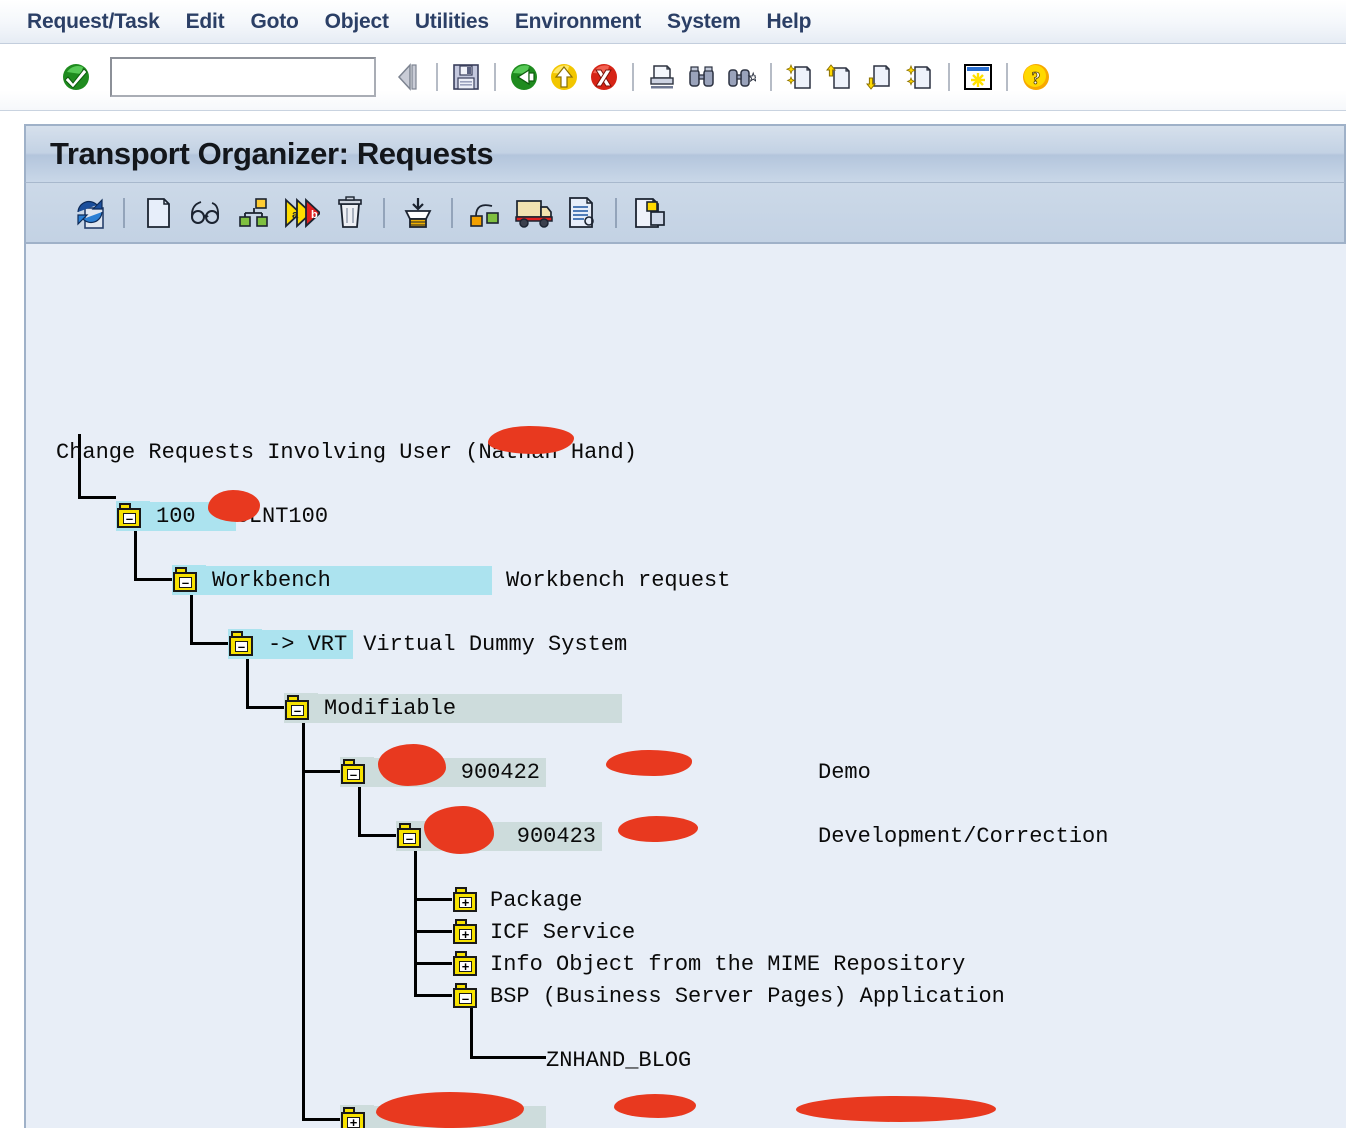  Describe the element at coordinates (451, 580) in the screenshot. I see `tree-node-workbench: – Workbench Workbench request` at that location.